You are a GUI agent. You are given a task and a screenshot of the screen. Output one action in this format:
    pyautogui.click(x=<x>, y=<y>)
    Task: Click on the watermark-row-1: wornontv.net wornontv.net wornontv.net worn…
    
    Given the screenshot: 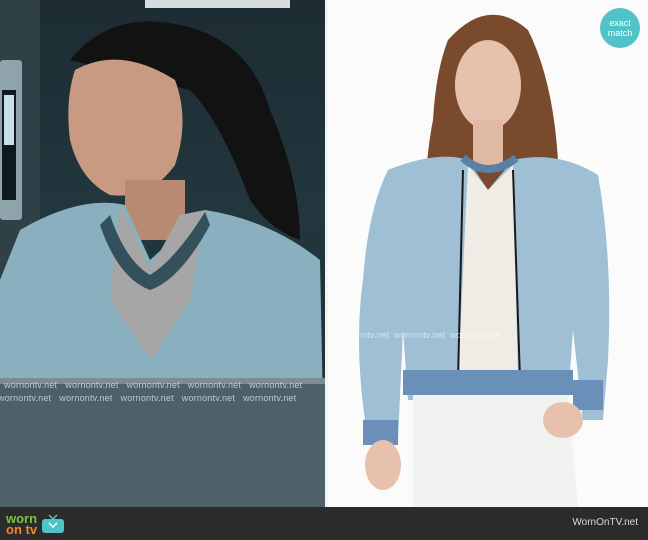 What is the action you would take?
    pyautogui.click(x=153, y=385)
    